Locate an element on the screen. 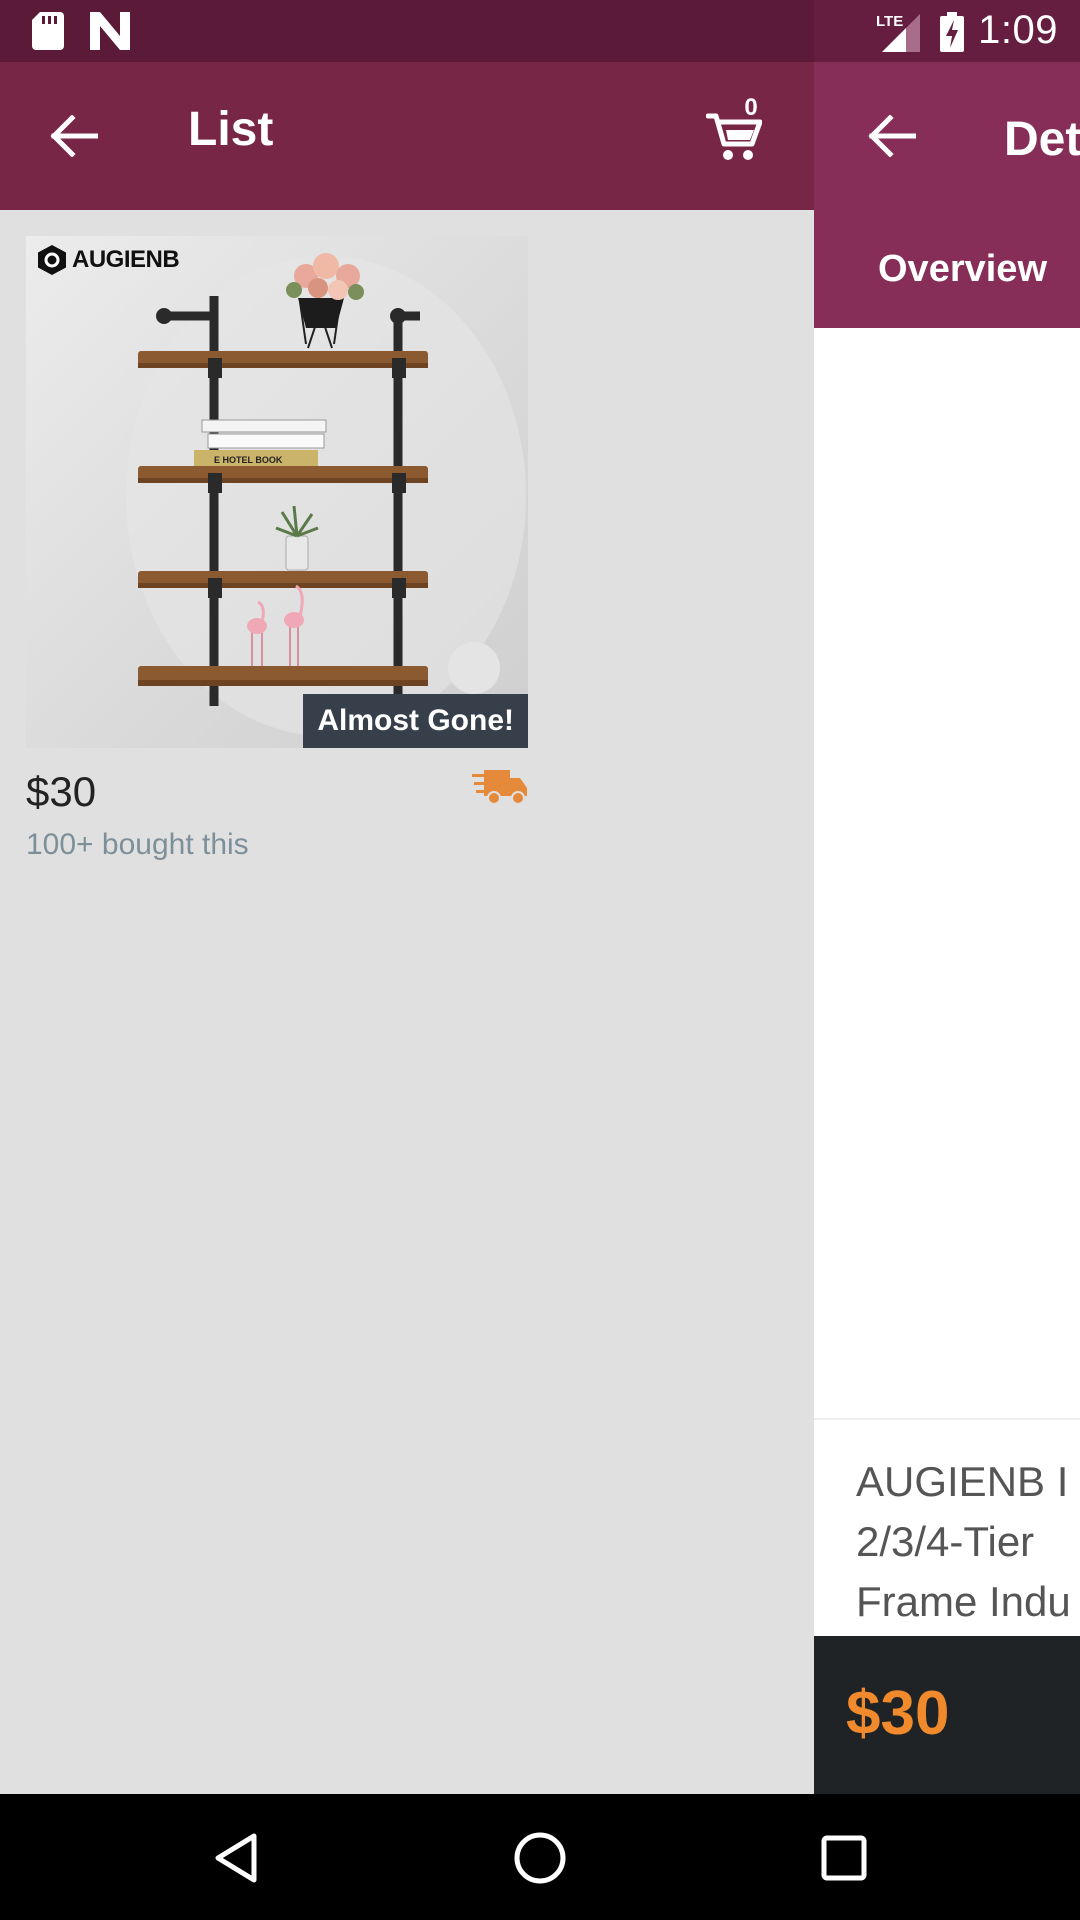  list-back-button is located at coordinates (74, 136).